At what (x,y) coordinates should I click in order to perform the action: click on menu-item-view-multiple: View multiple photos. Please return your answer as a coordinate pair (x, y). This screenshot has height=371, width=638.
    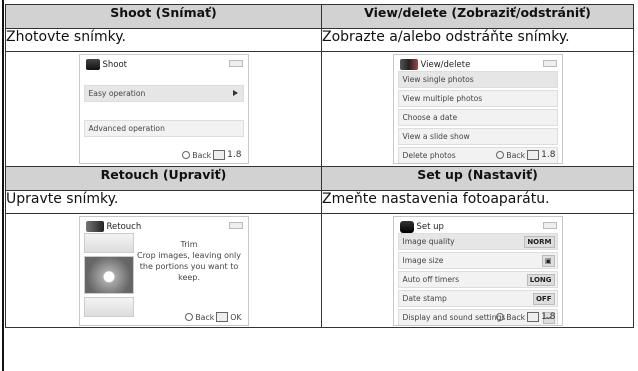
    Looking at the image, I should click on (477, 98).